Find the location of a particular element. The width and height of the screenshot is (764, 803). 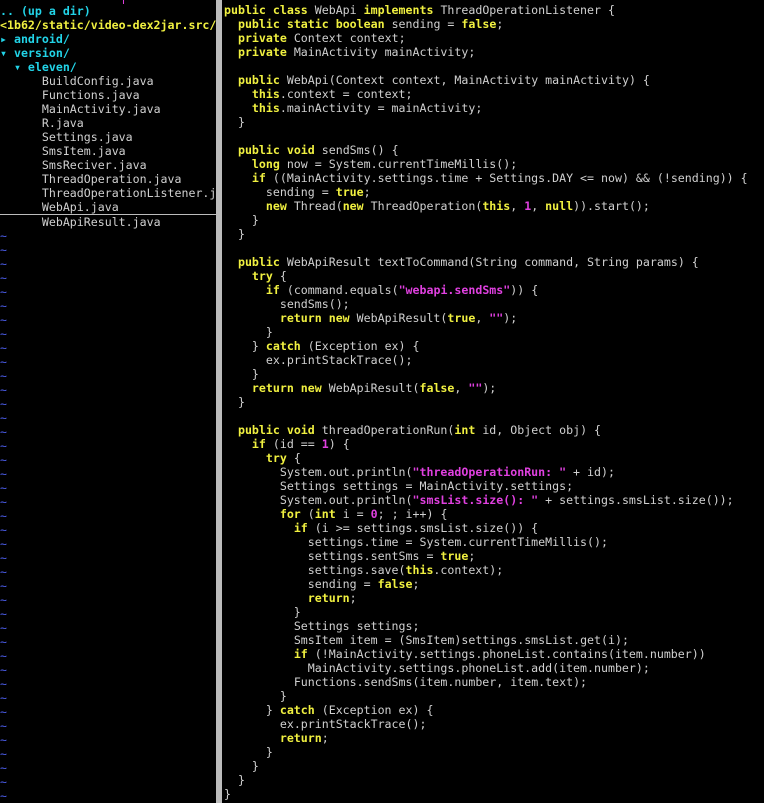

code-line: sending = true; is located at coordinates (494, 192).